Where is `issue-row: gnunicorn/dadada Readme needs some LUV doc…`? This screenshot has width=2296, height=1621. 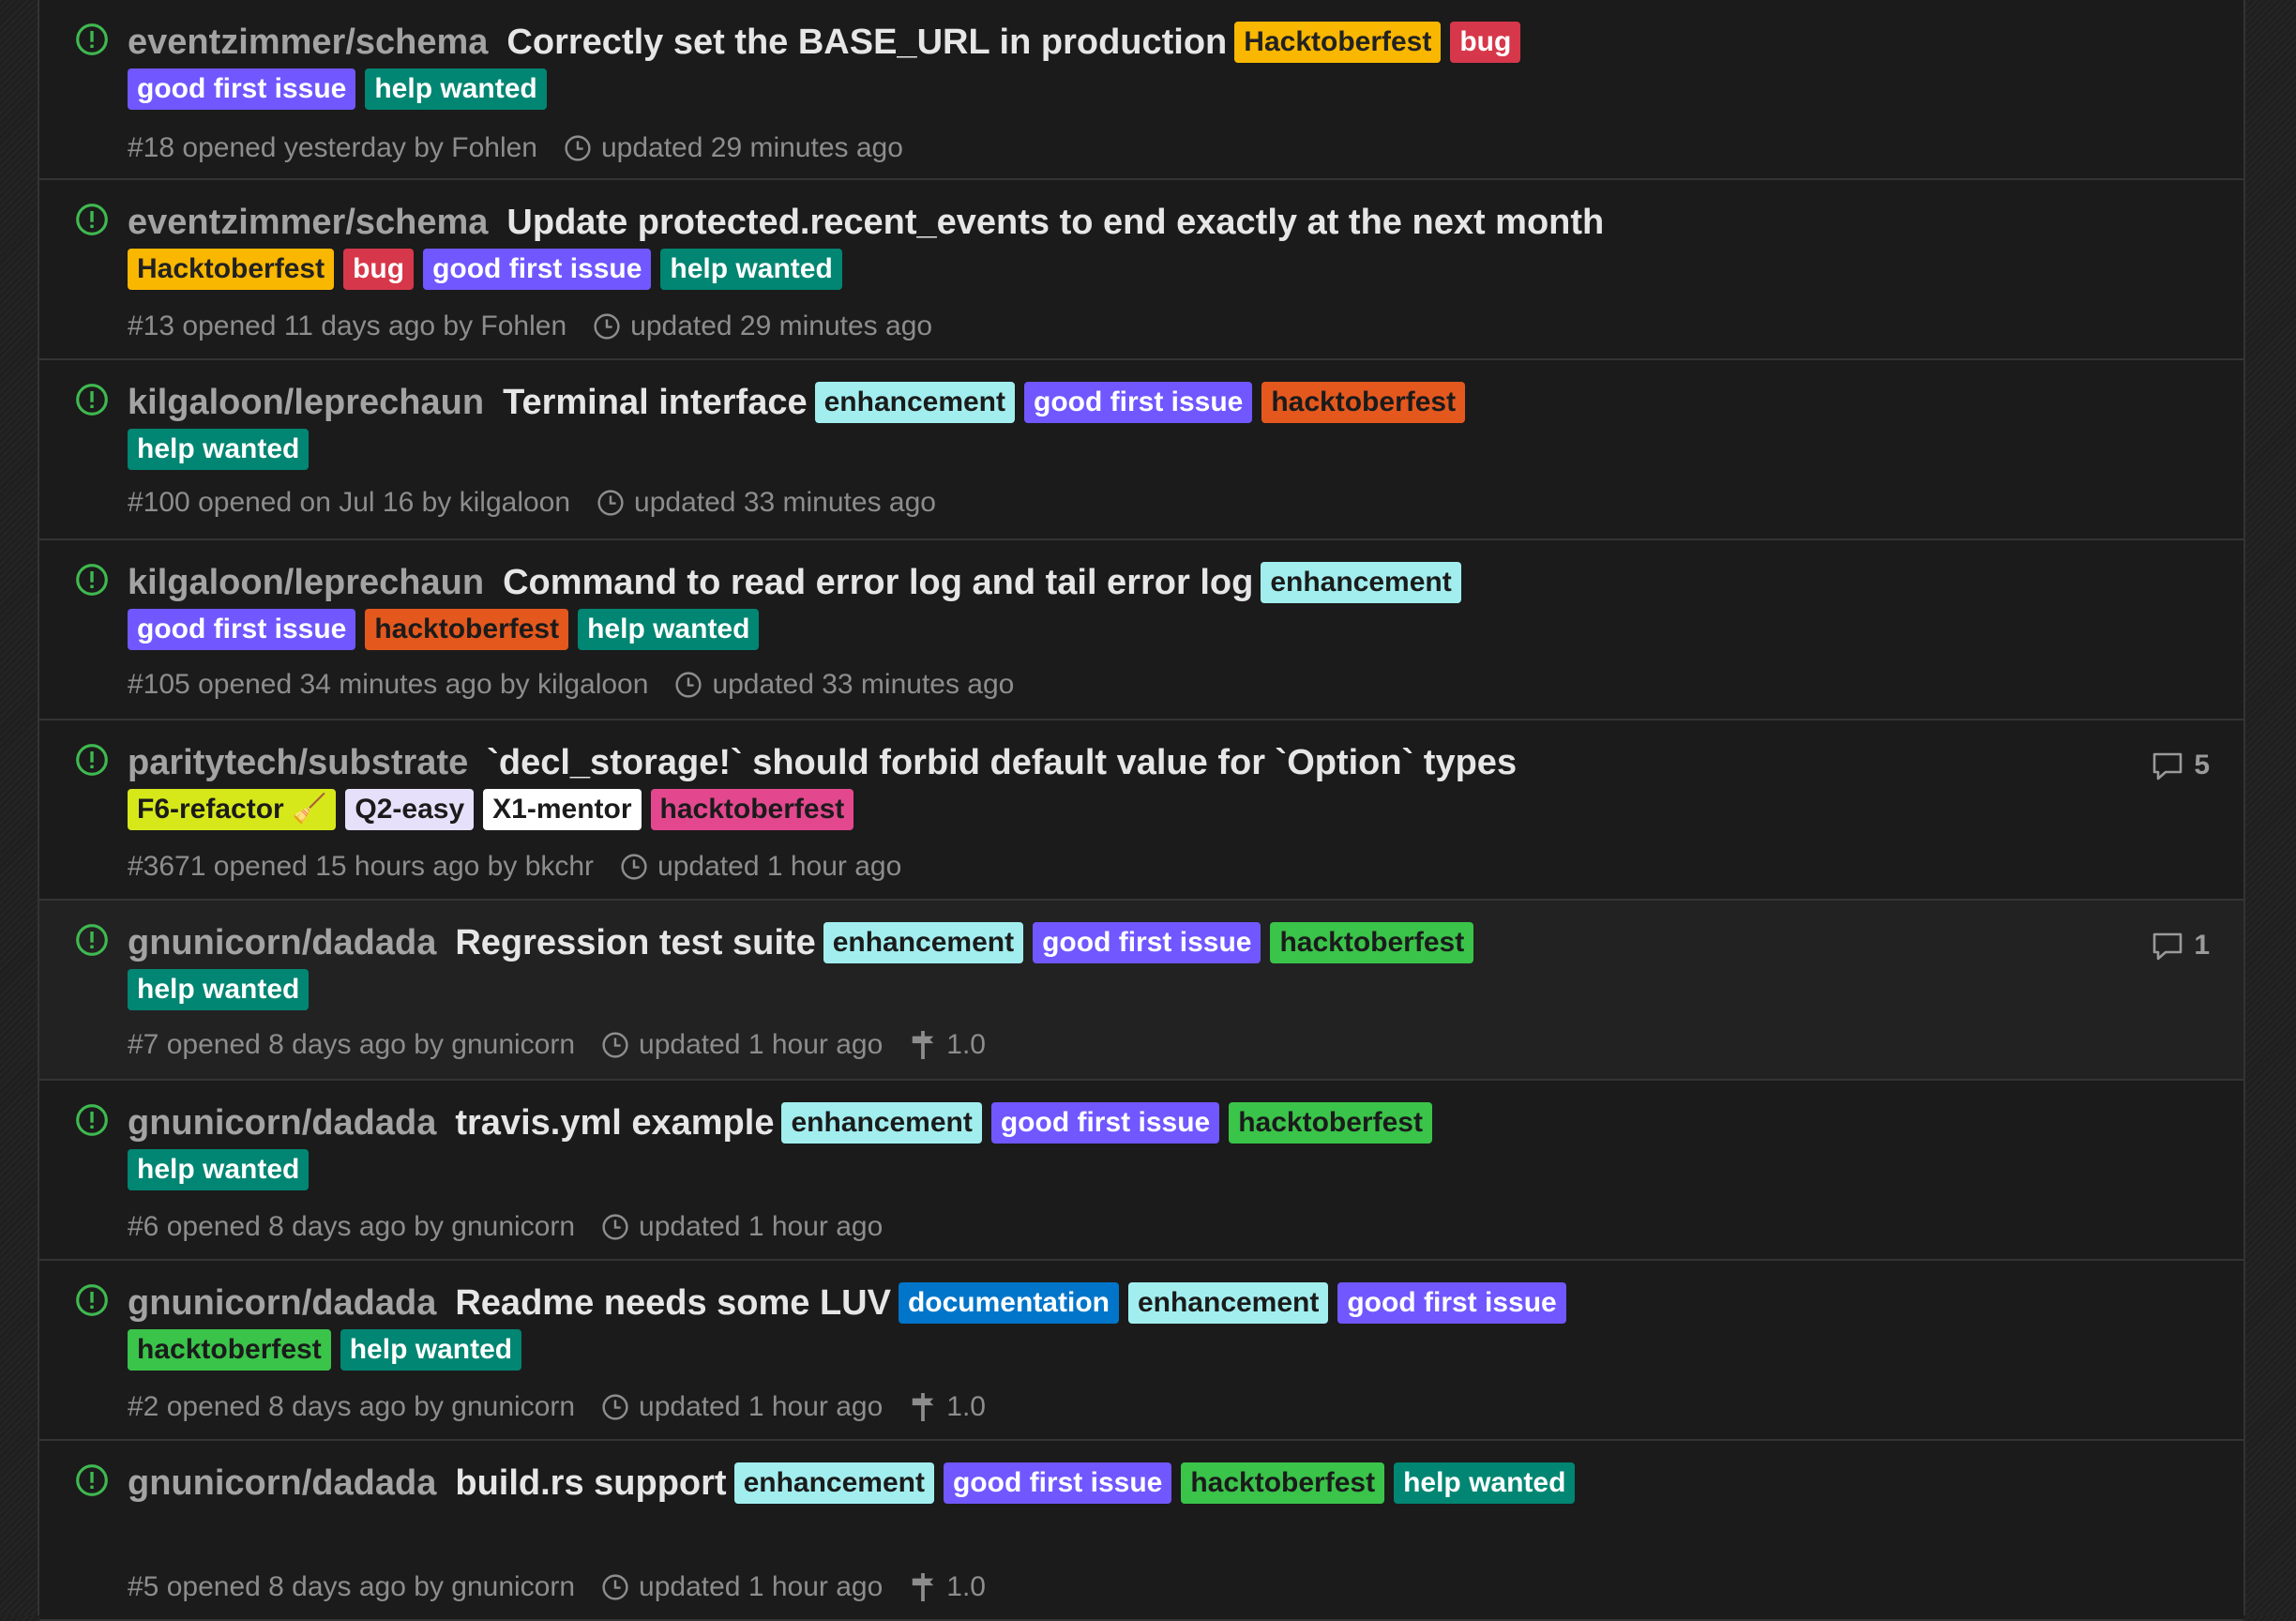
issue-row: gnunicorn/dadada Readme needs some LUV doc… is located at coordinates (1141, 1351).